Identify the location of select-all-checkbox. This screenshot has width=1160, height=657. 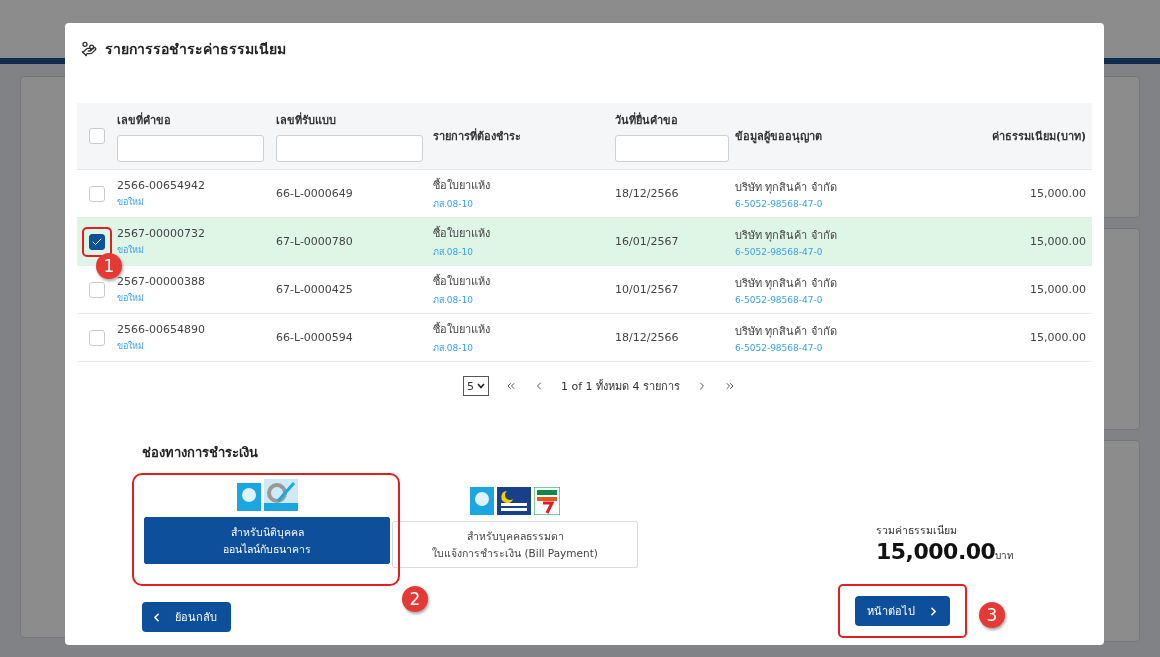
(97, 136).